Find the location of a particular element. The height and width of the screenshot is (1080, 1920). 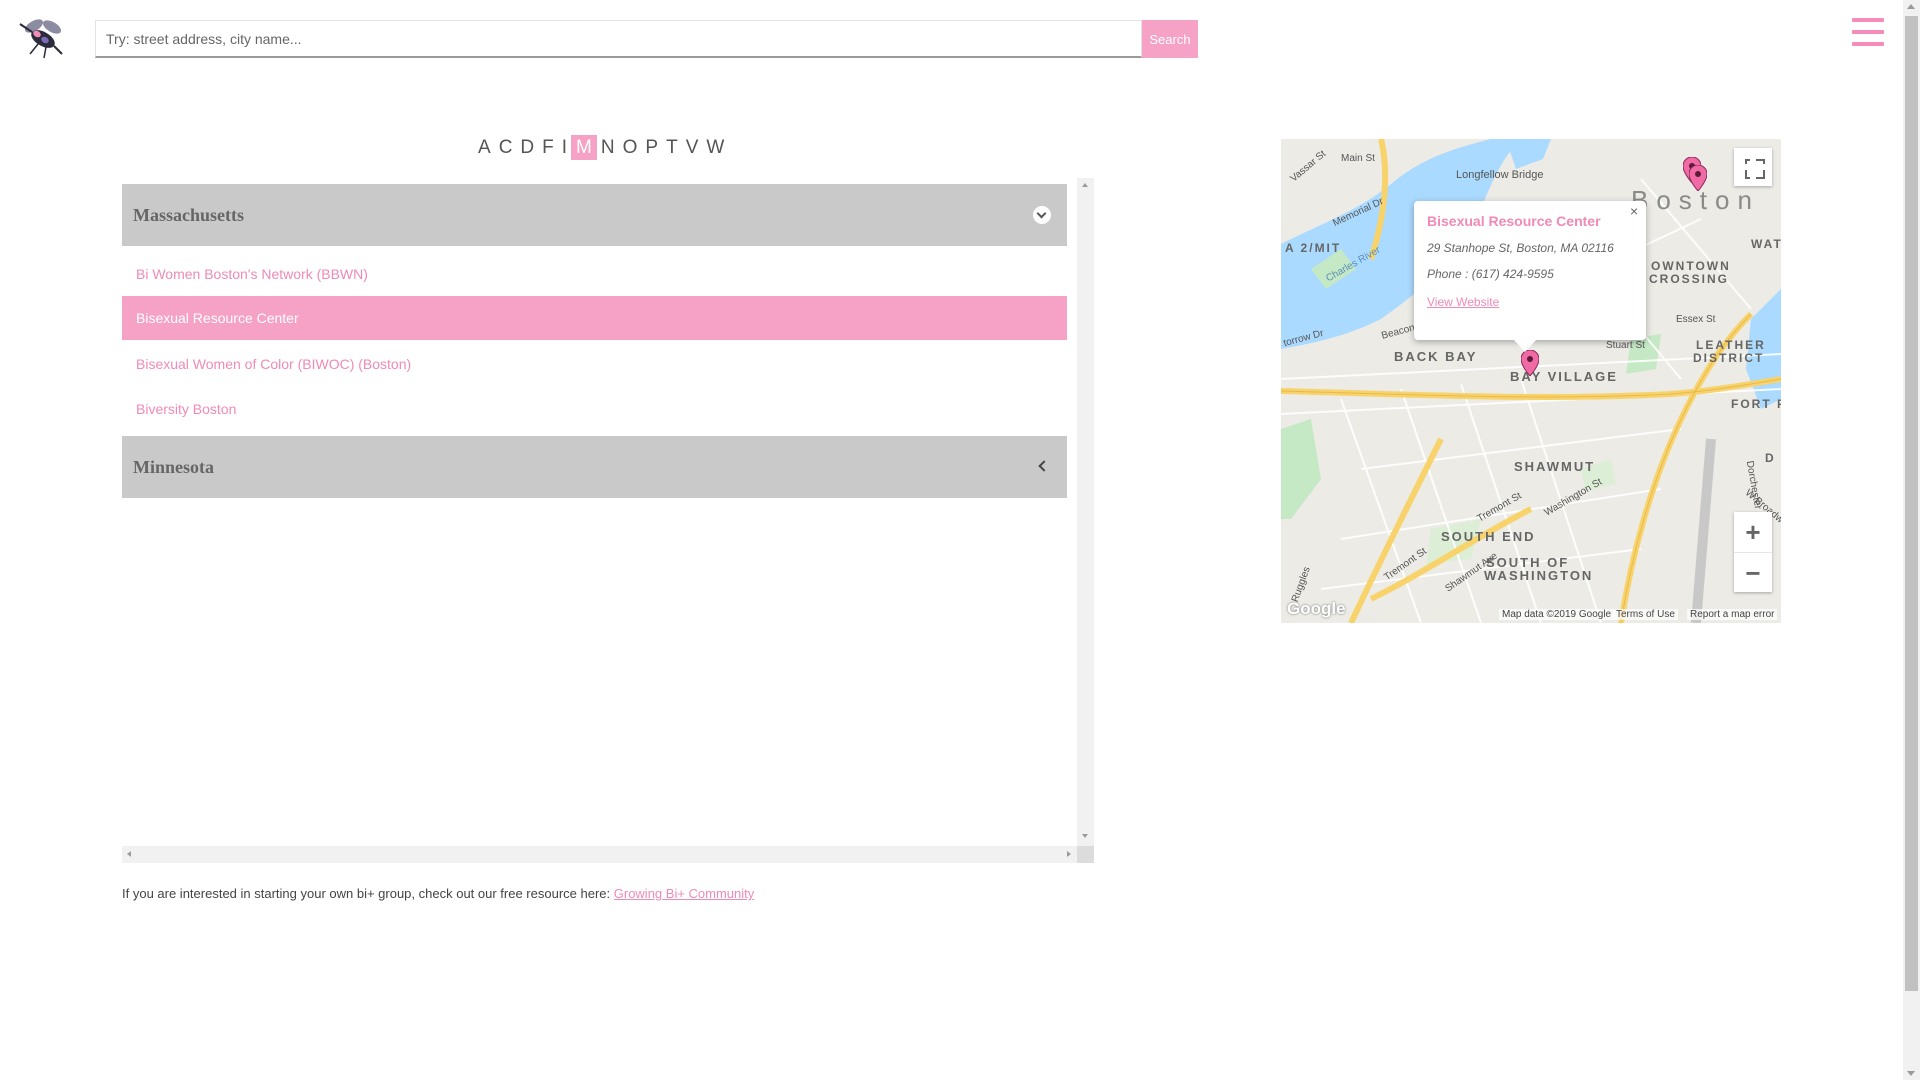

letter-o: O is located at coordinates (630, 147).